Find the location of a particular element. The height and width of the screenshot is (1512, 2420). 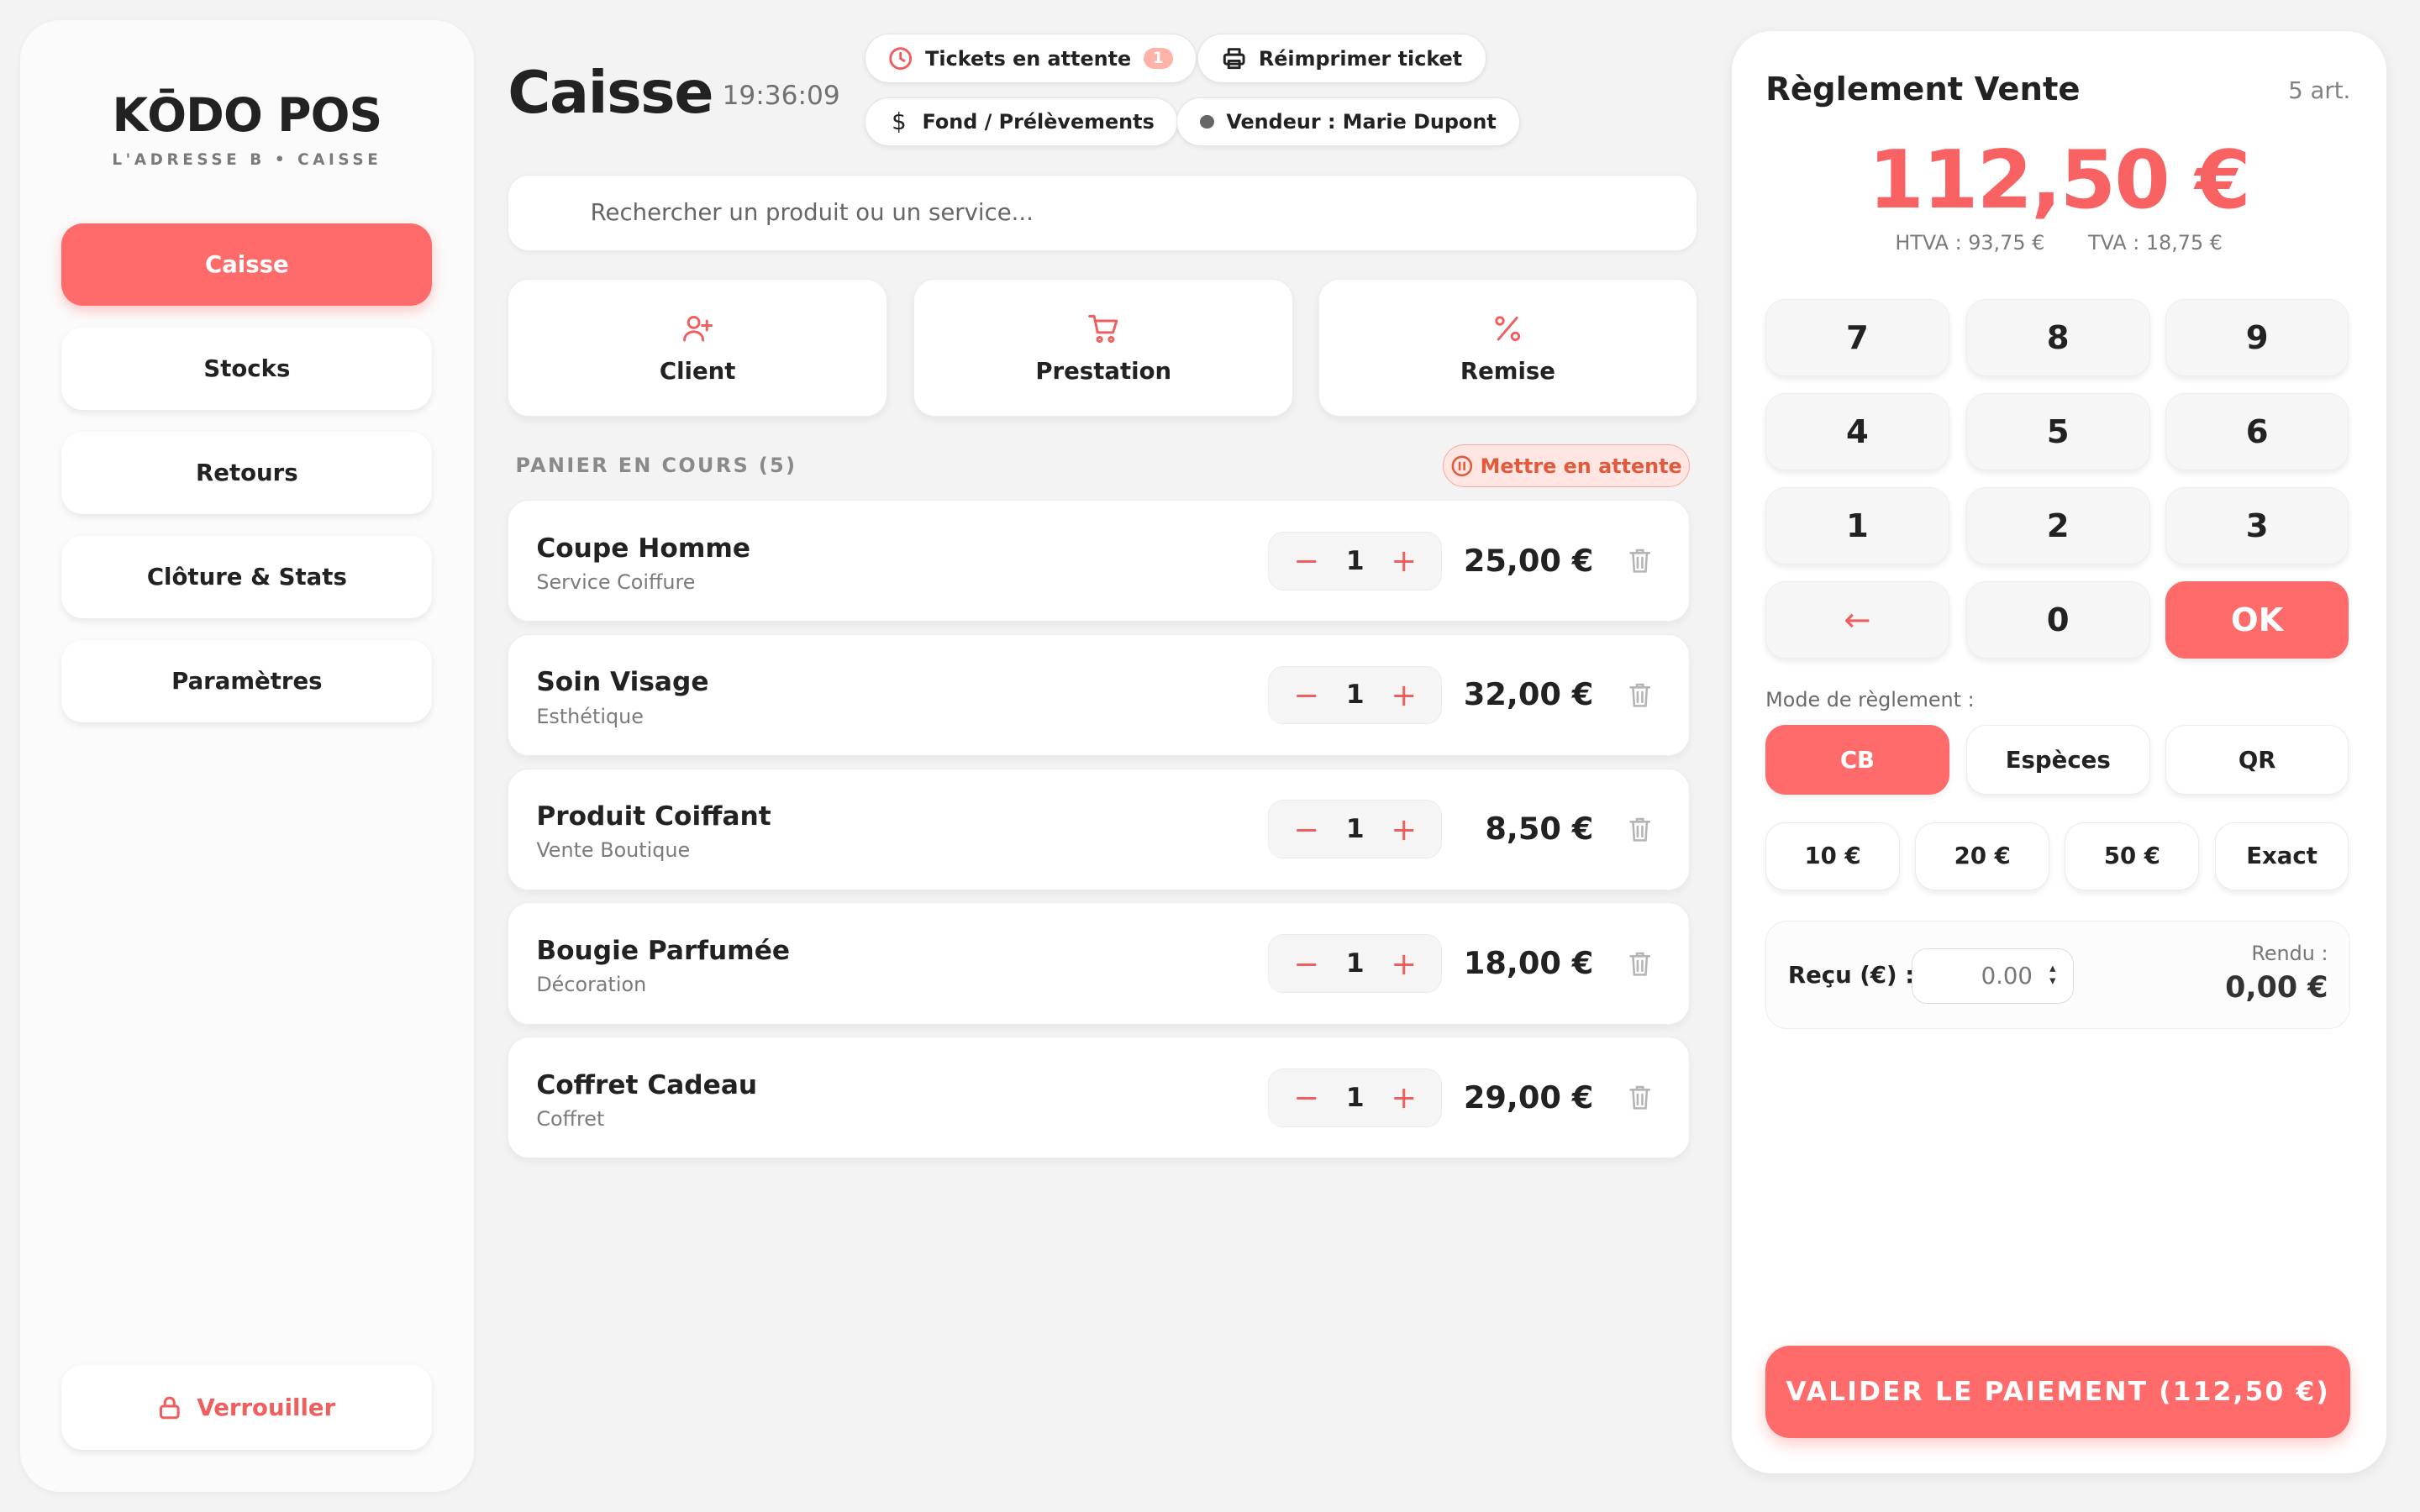

client-label: Client is located at coordinates (697, 371).